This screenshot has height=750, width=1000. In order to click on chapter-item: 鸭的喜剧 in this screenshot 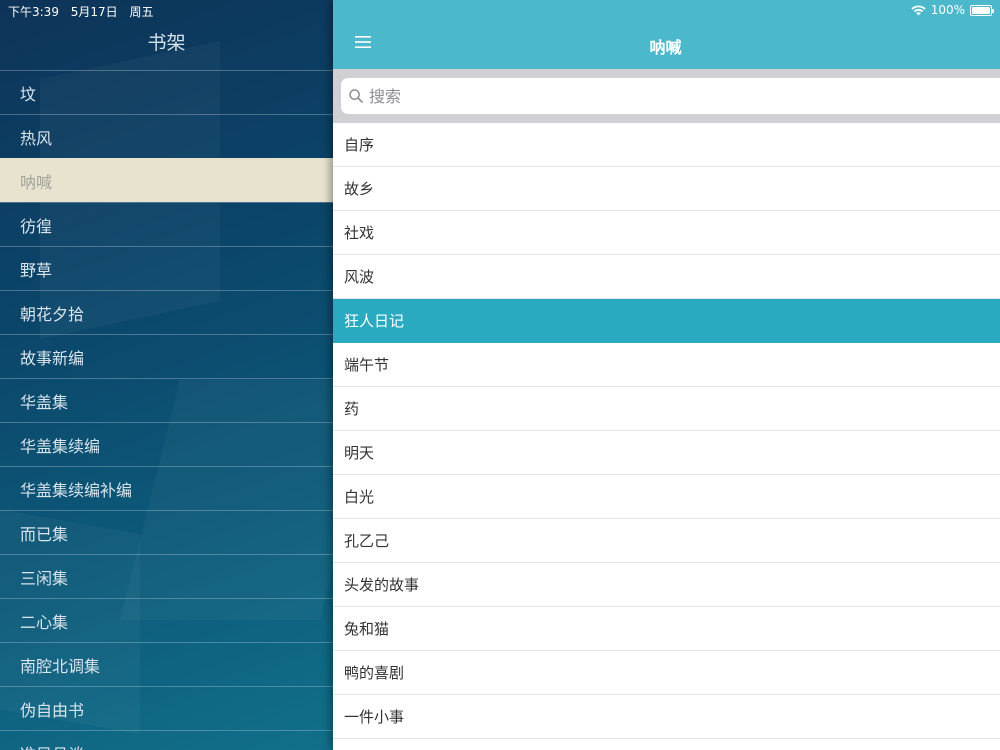, I will do `click(666, 673)`.